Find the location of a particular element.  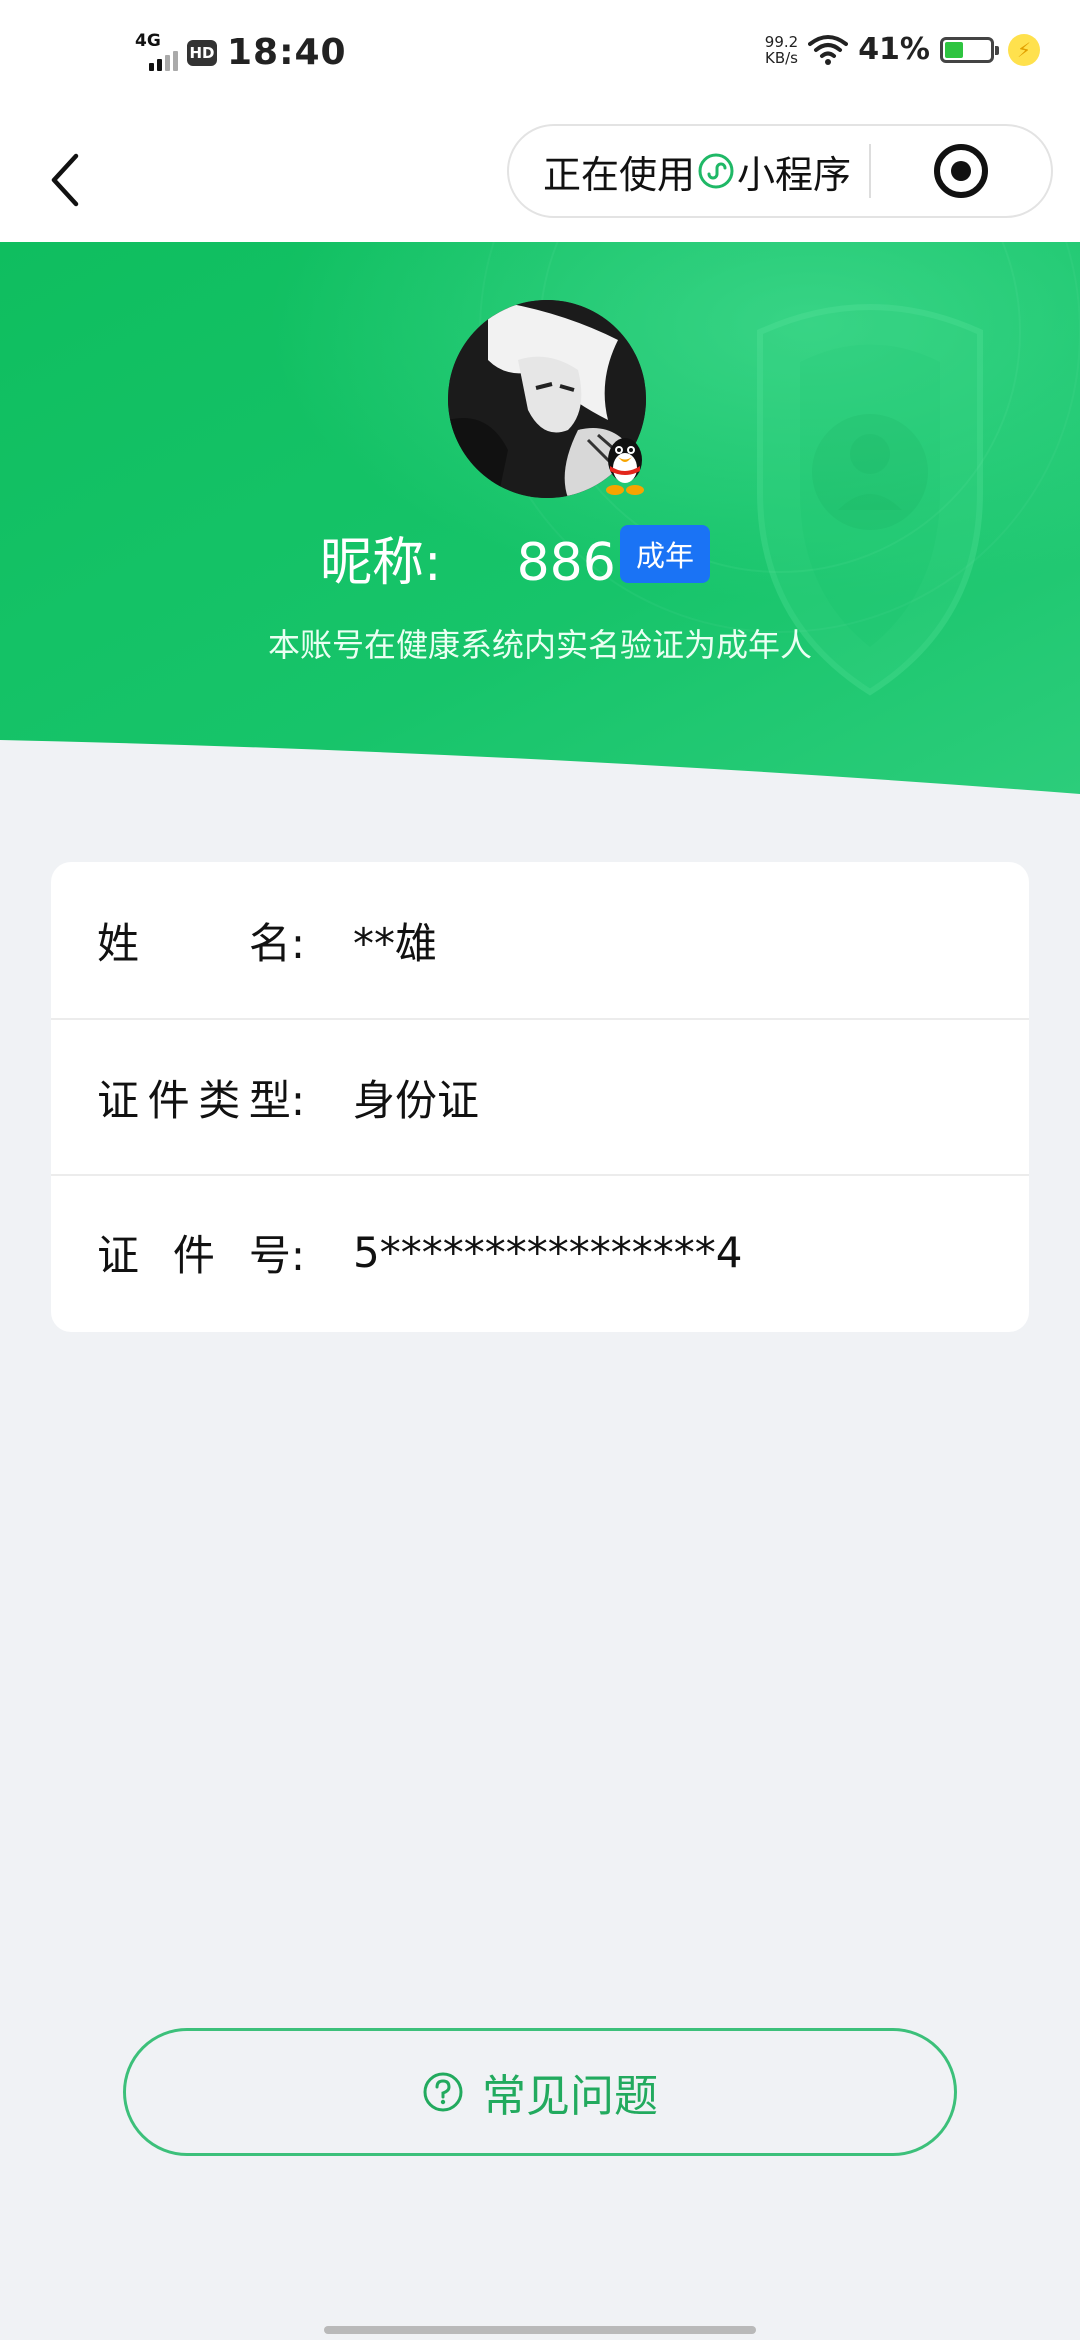

label-char: 姓 is located at coordinates (118, 943).